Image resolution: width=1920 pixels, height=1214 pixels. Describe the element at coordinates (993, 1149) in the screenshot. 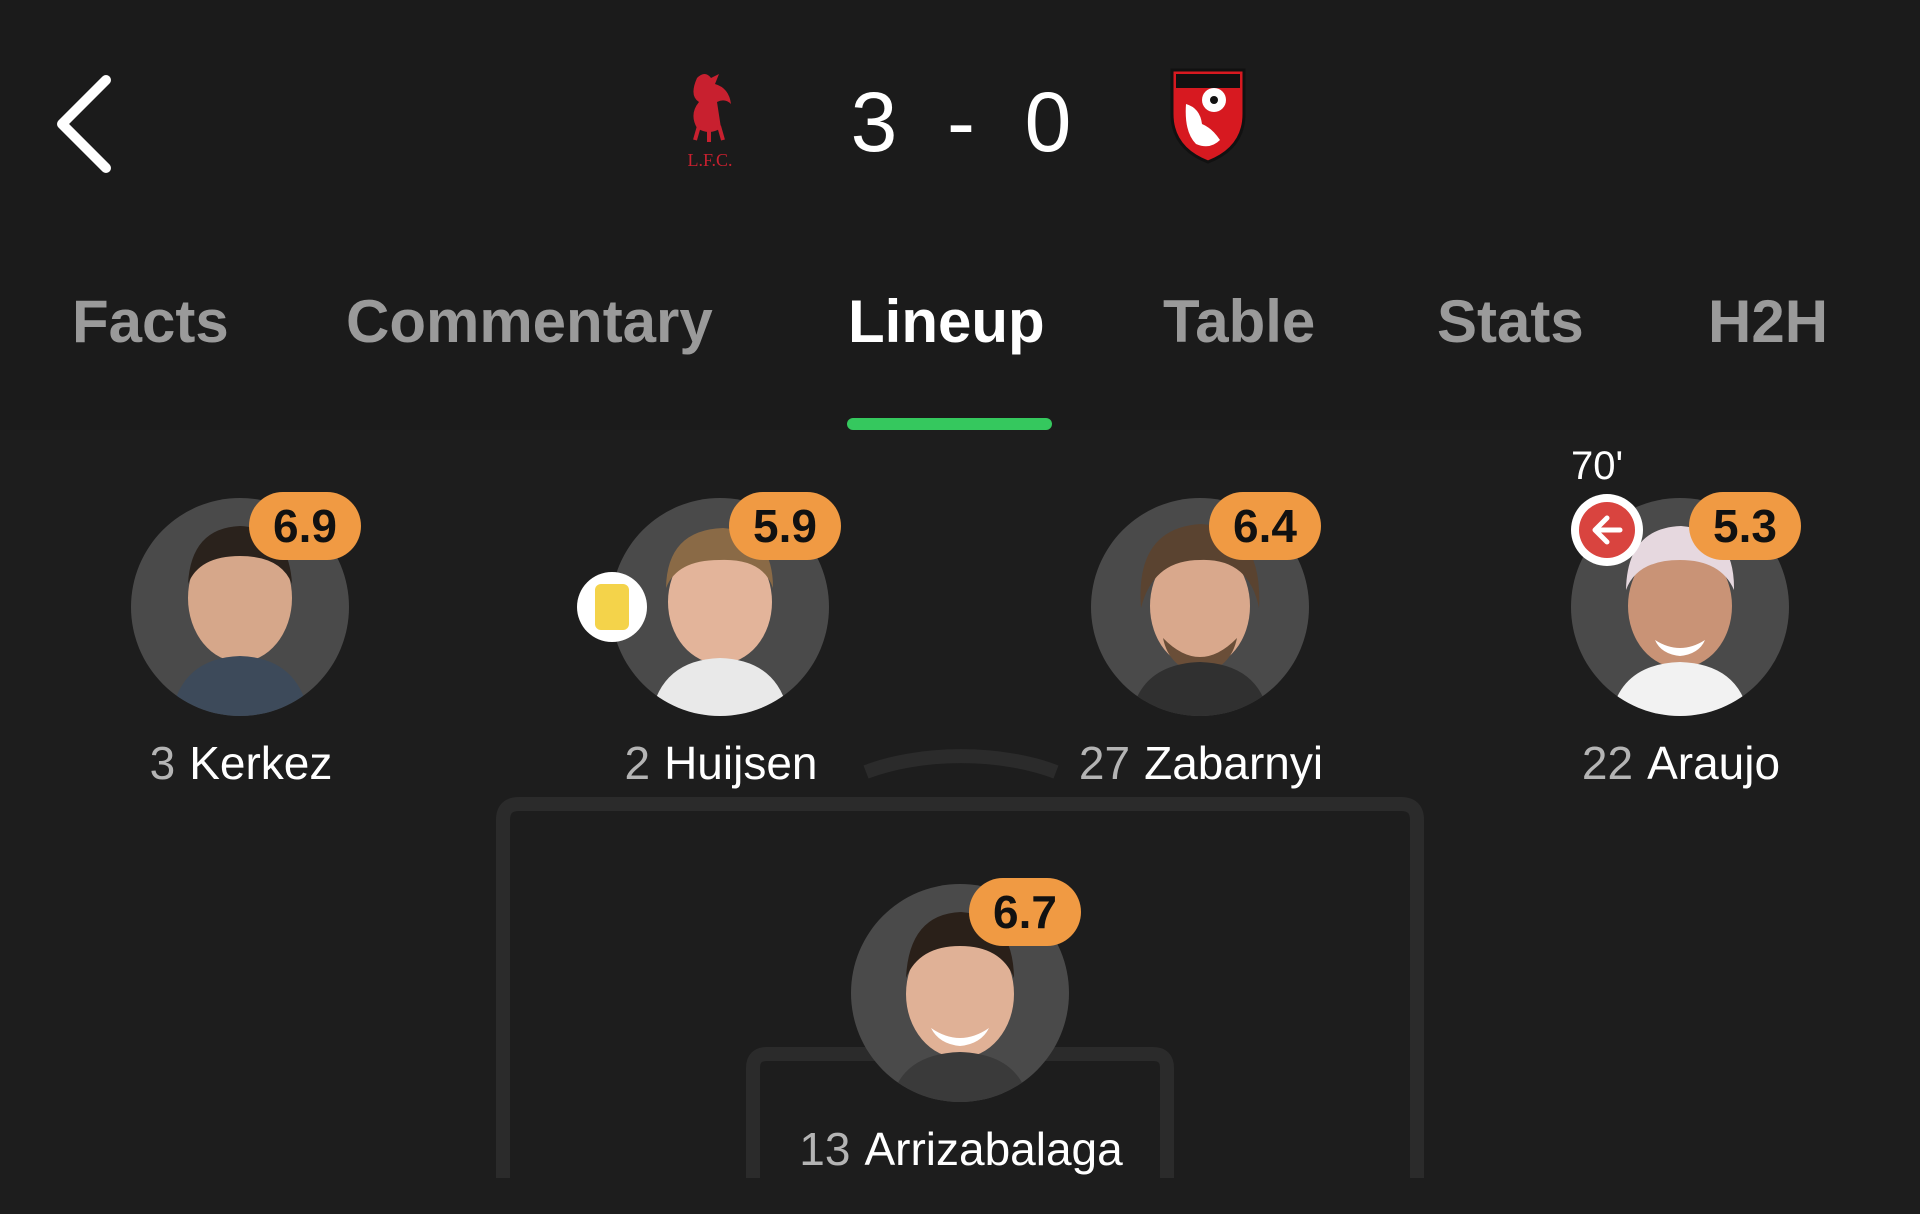

I see `player-name: Arrizabalaga` at that location.